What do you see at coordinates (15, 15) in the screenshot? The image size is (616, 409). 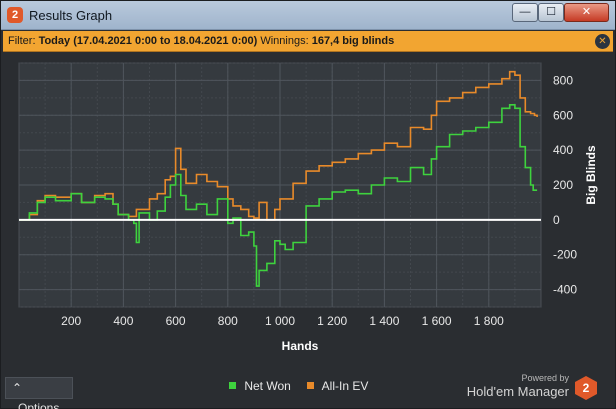 I see `app-logo-icon: 2` at bounding box center [15, 15].